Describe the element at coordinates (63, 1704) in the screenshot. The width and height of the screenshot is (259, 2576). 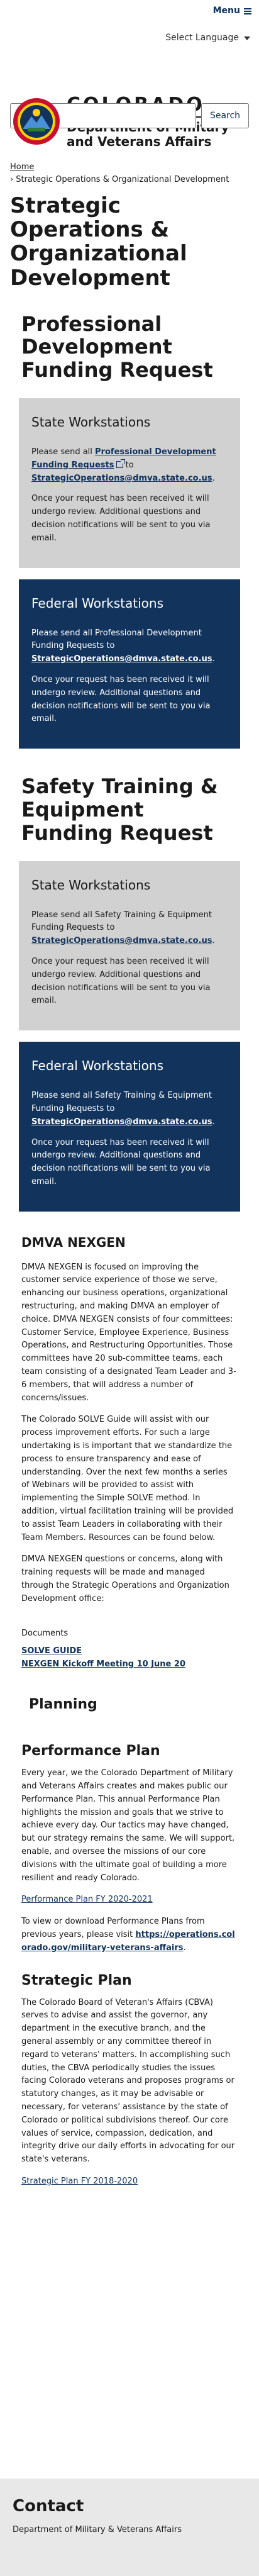
I see `planning-title: Planning` at that location.